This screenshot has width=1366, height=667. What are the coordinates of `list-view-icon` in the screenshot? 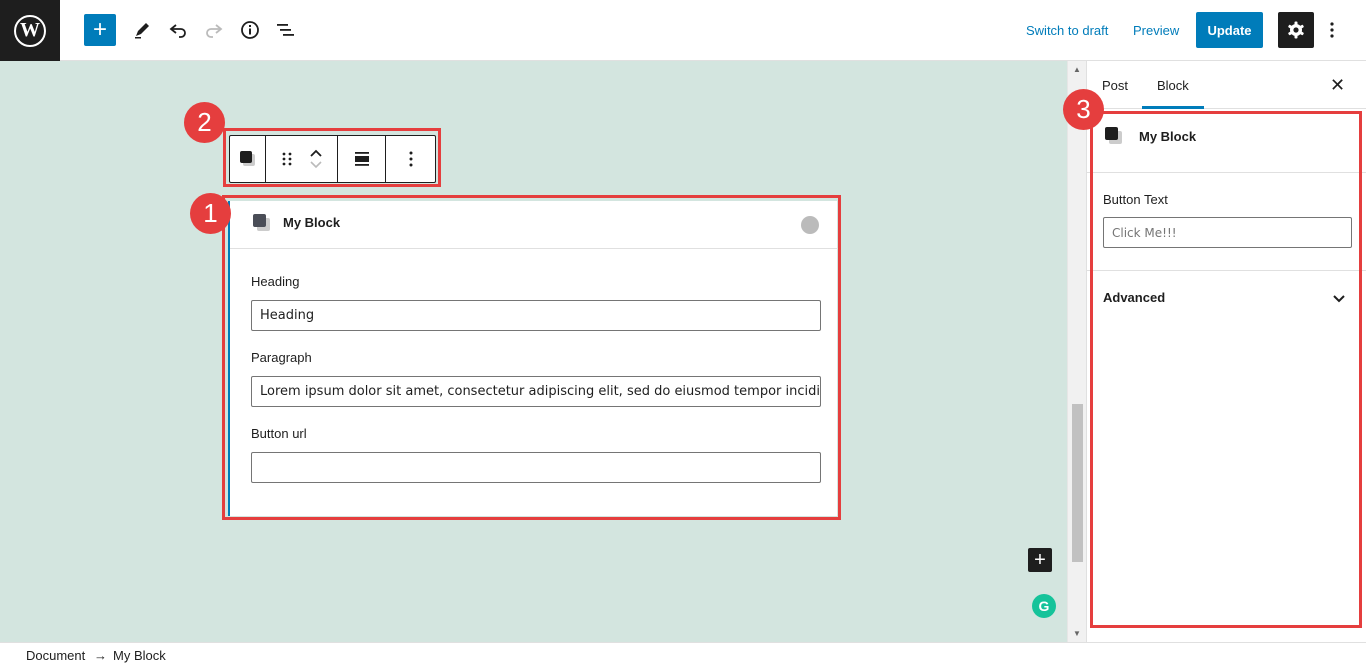 It's located at (285, 30).